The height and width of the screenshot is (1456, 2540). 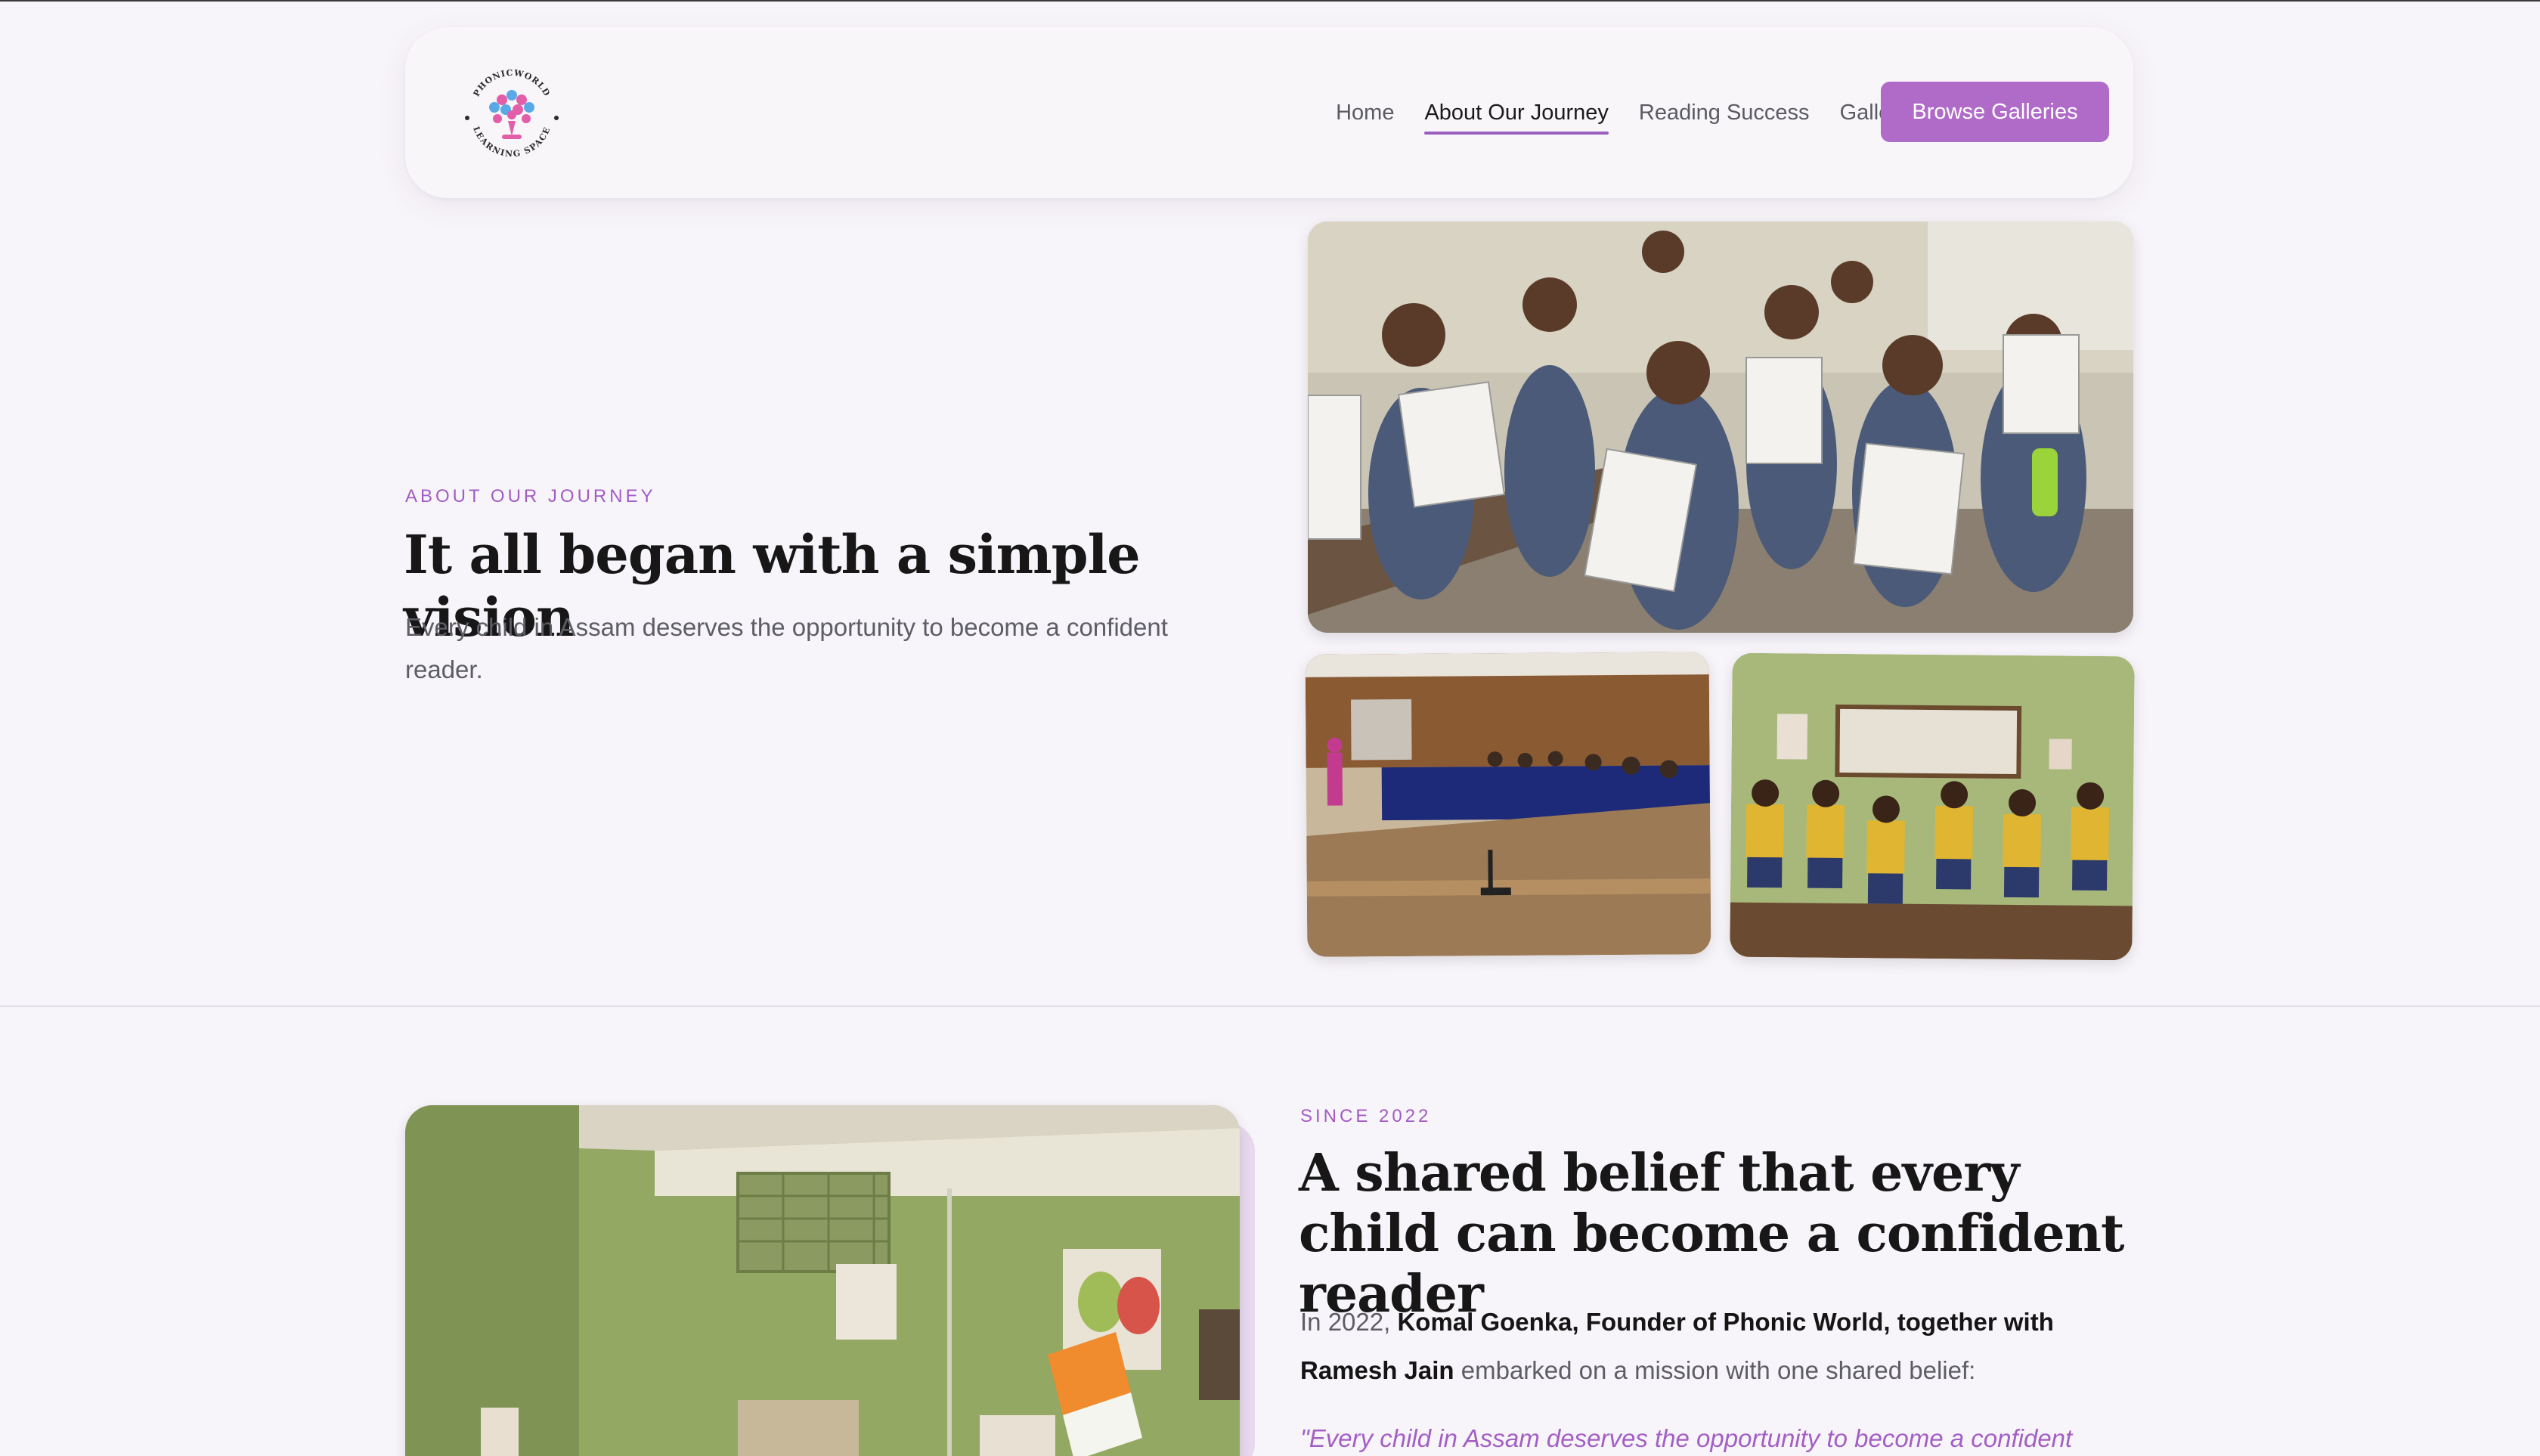 I want to click on teacher-training-room-photo, so click(x=1508, y=804).